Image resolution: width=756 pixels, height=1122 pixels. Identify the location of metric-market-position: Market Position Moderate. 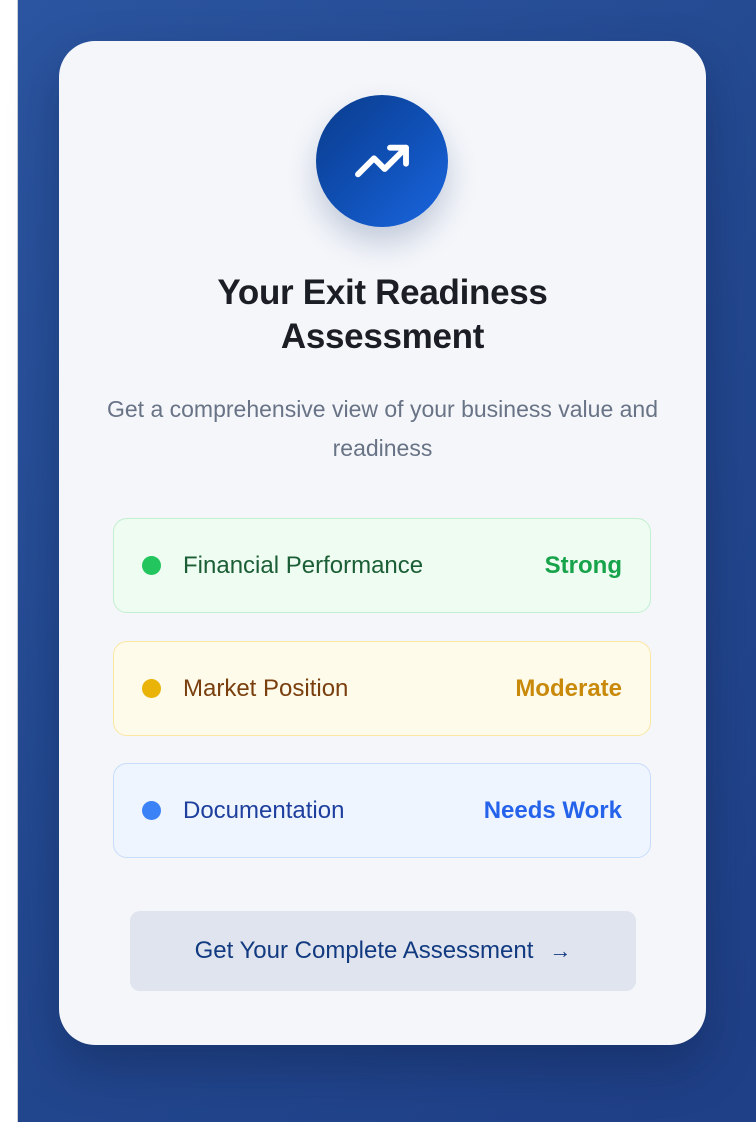
(382, 688).